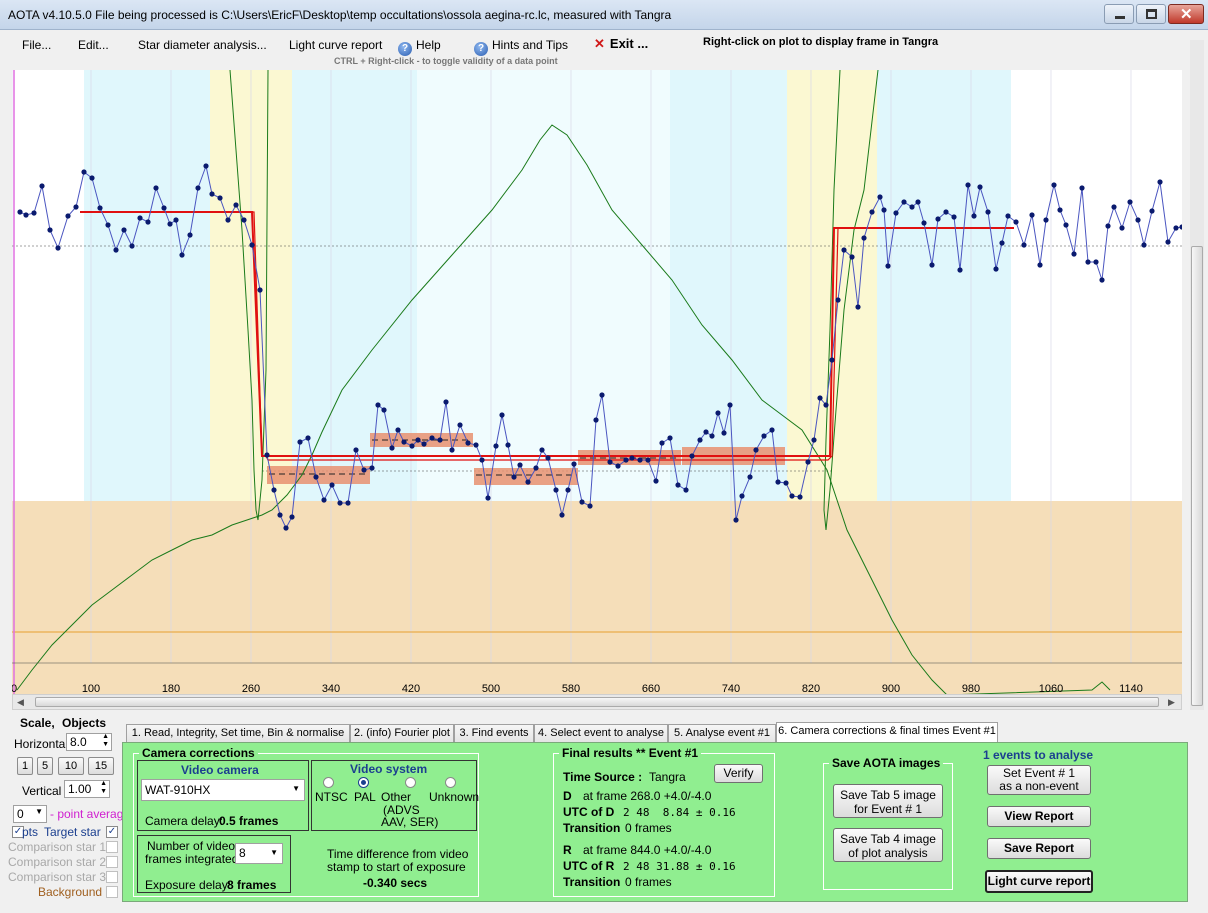 The image size is (1208, 913). Describe the element at coordinates (259, 853) in the screenshot. I see `frames-integrated-select: 8 ▼` at that location.